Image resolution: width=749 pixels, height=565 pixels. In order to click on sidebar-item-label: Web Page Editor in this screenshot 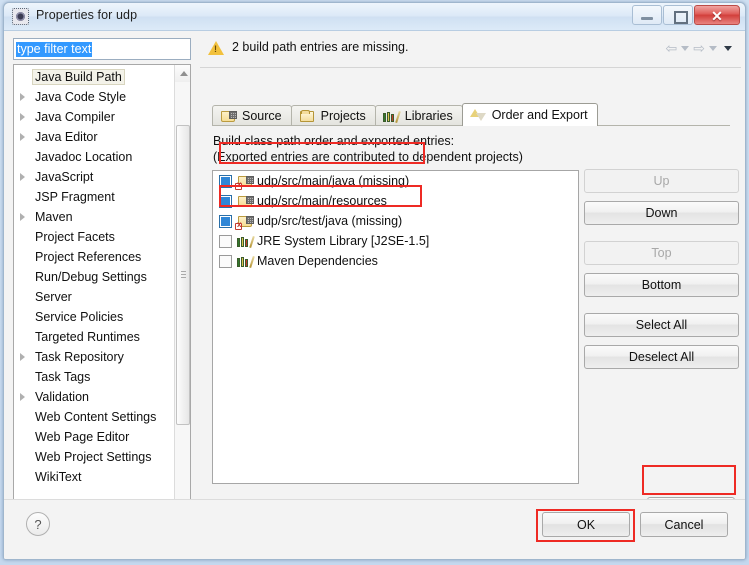, I will do `click(82, 437)`.